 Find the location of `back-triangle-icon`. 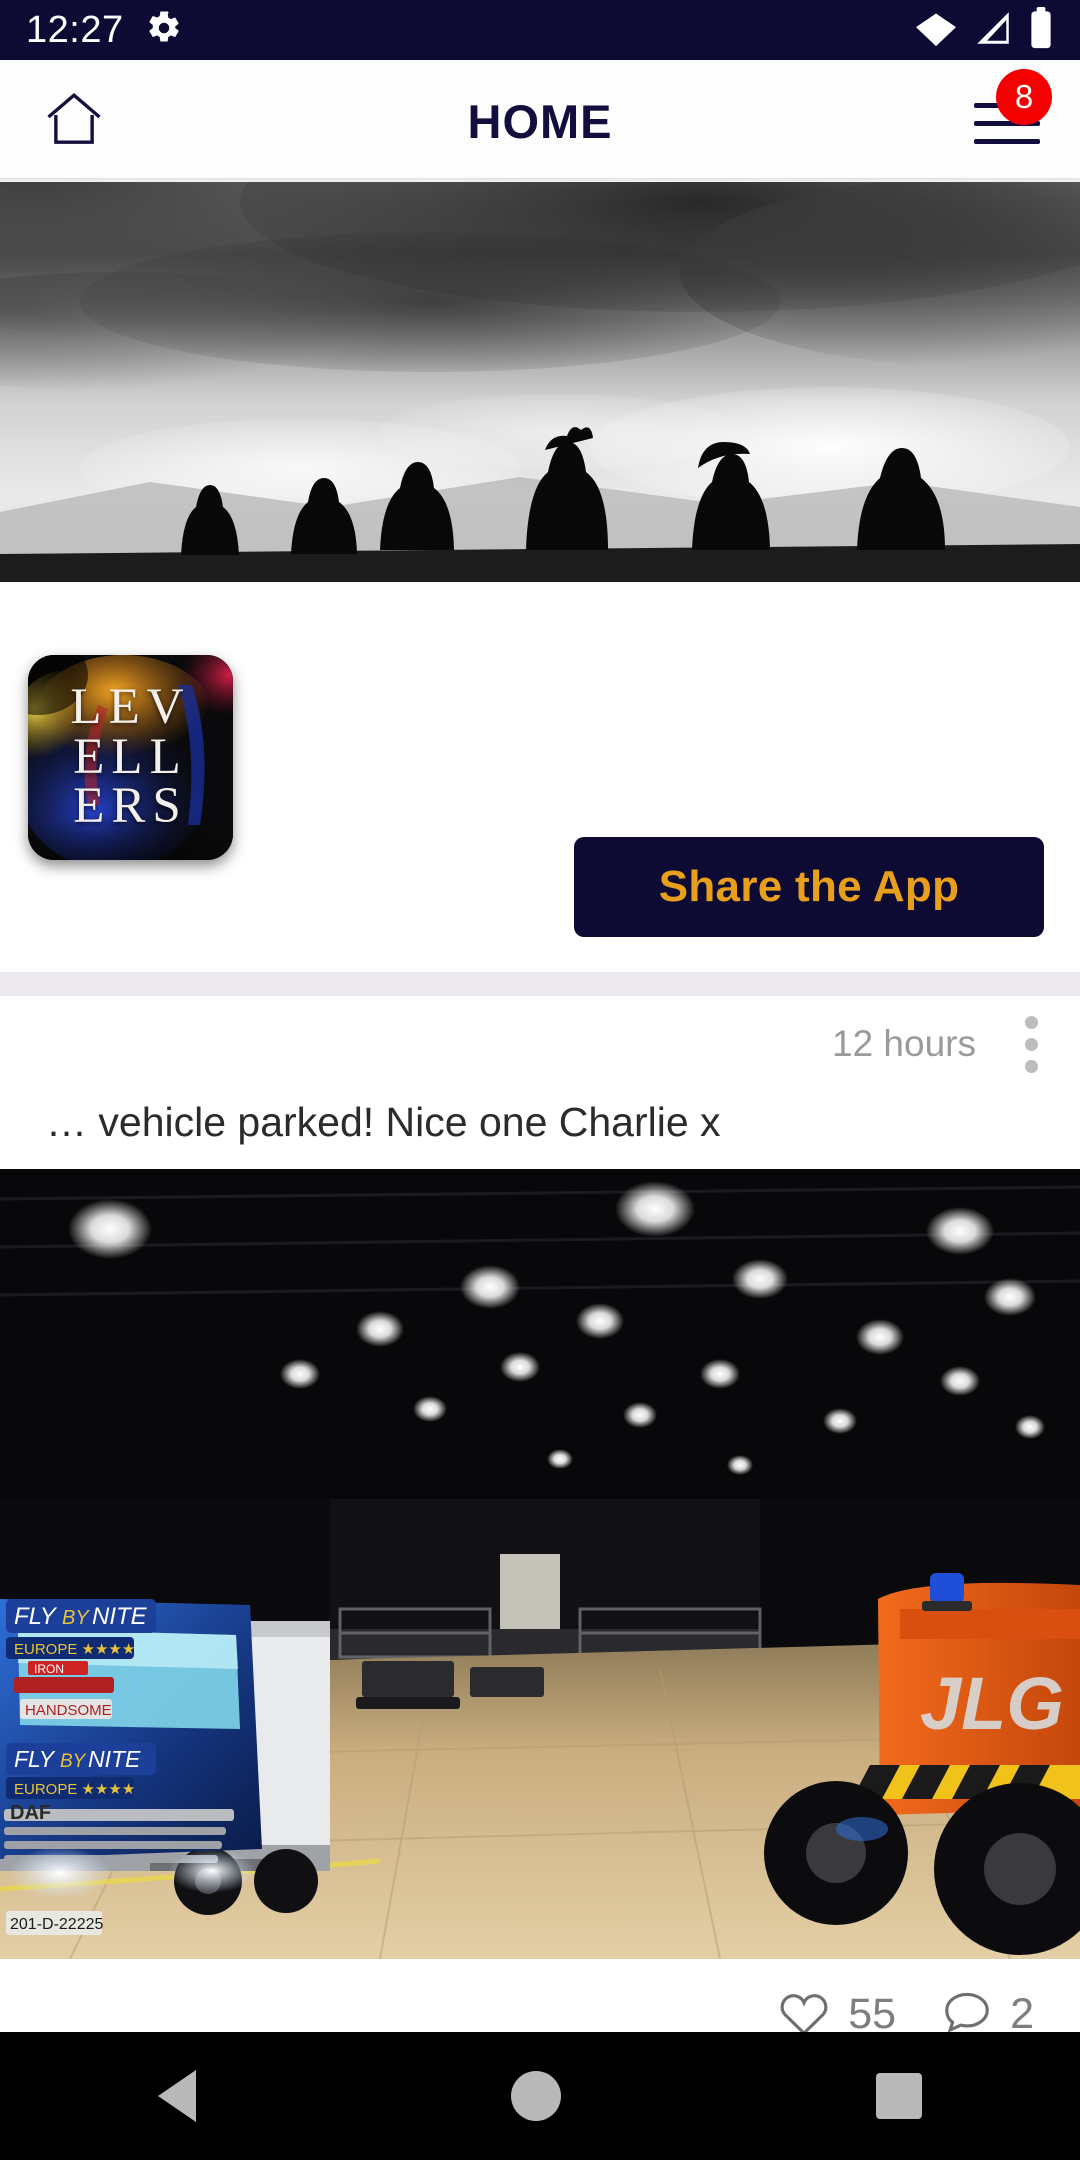

back-triangle-icon is located at coordinates (176, 2096).